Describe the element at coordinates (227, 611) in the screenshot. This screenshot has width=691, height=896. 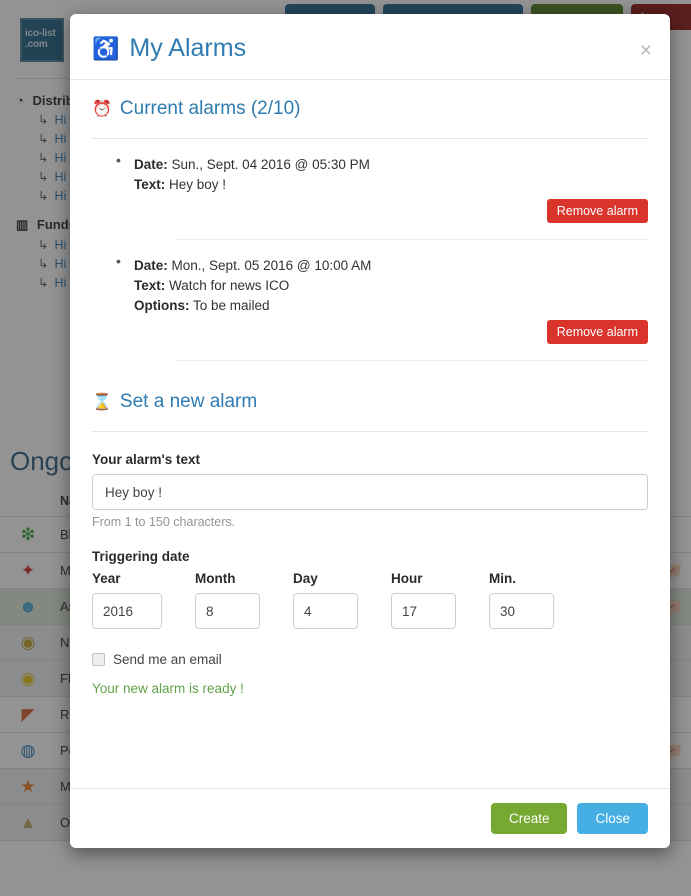
I see `month-input` at that location.